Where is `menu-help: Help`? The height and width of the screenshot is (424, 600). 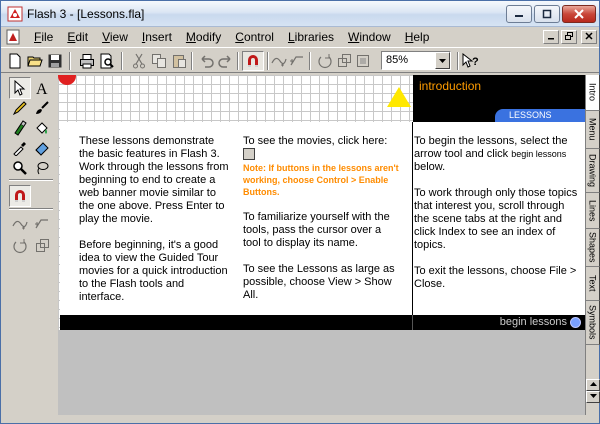
menu-help: Help is located at coordinates (417, 37).